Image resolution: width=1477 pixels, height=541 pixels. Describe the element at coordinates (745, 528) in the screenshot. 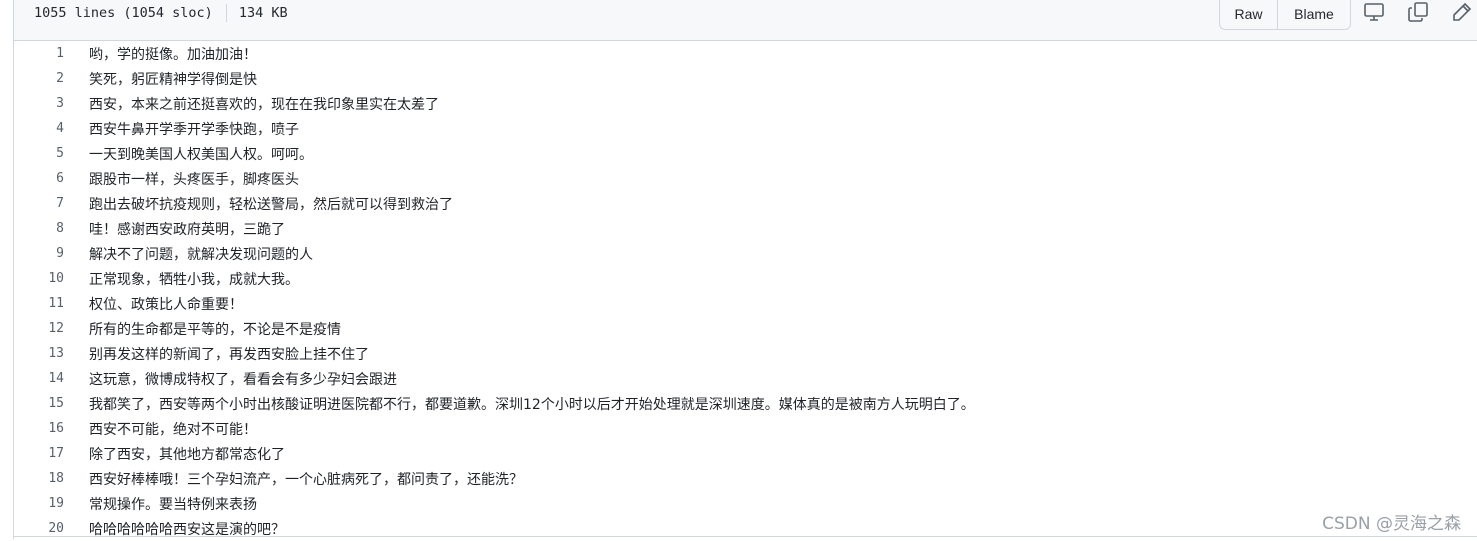

I see `code-line: 20 哈哈哈哈哈哈西安这是演的吧？` at that location.